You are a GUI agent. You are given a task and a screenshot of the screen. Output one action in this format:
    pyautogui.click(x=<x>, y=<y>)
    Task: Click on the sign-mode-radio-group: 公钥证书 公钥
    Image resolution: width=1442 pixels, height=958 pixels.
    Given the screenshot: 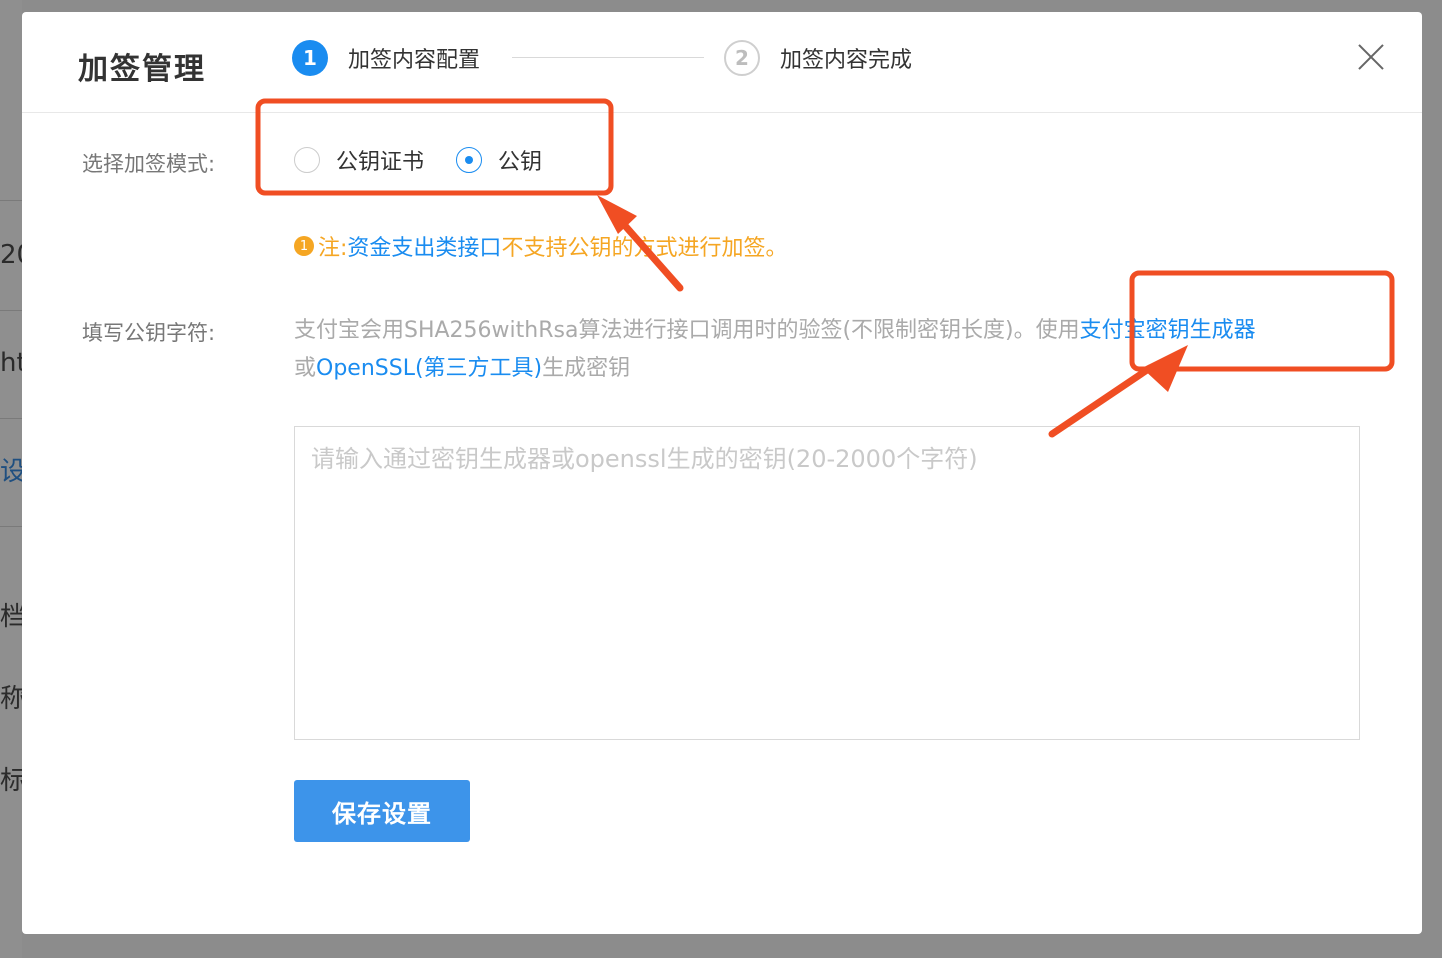 What is the action you would take?
    pyautogui.click(x=434, y=160)
    